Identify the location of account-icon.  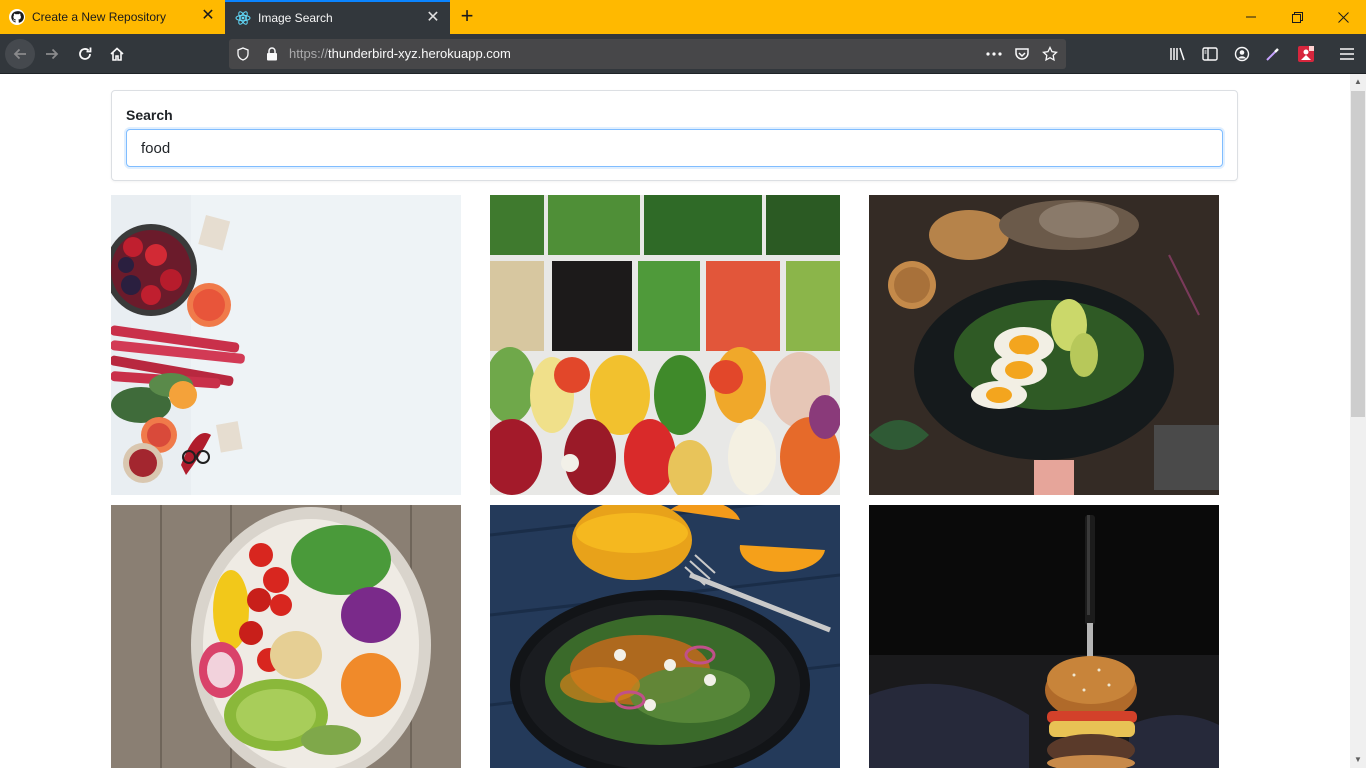
(1242, 54).